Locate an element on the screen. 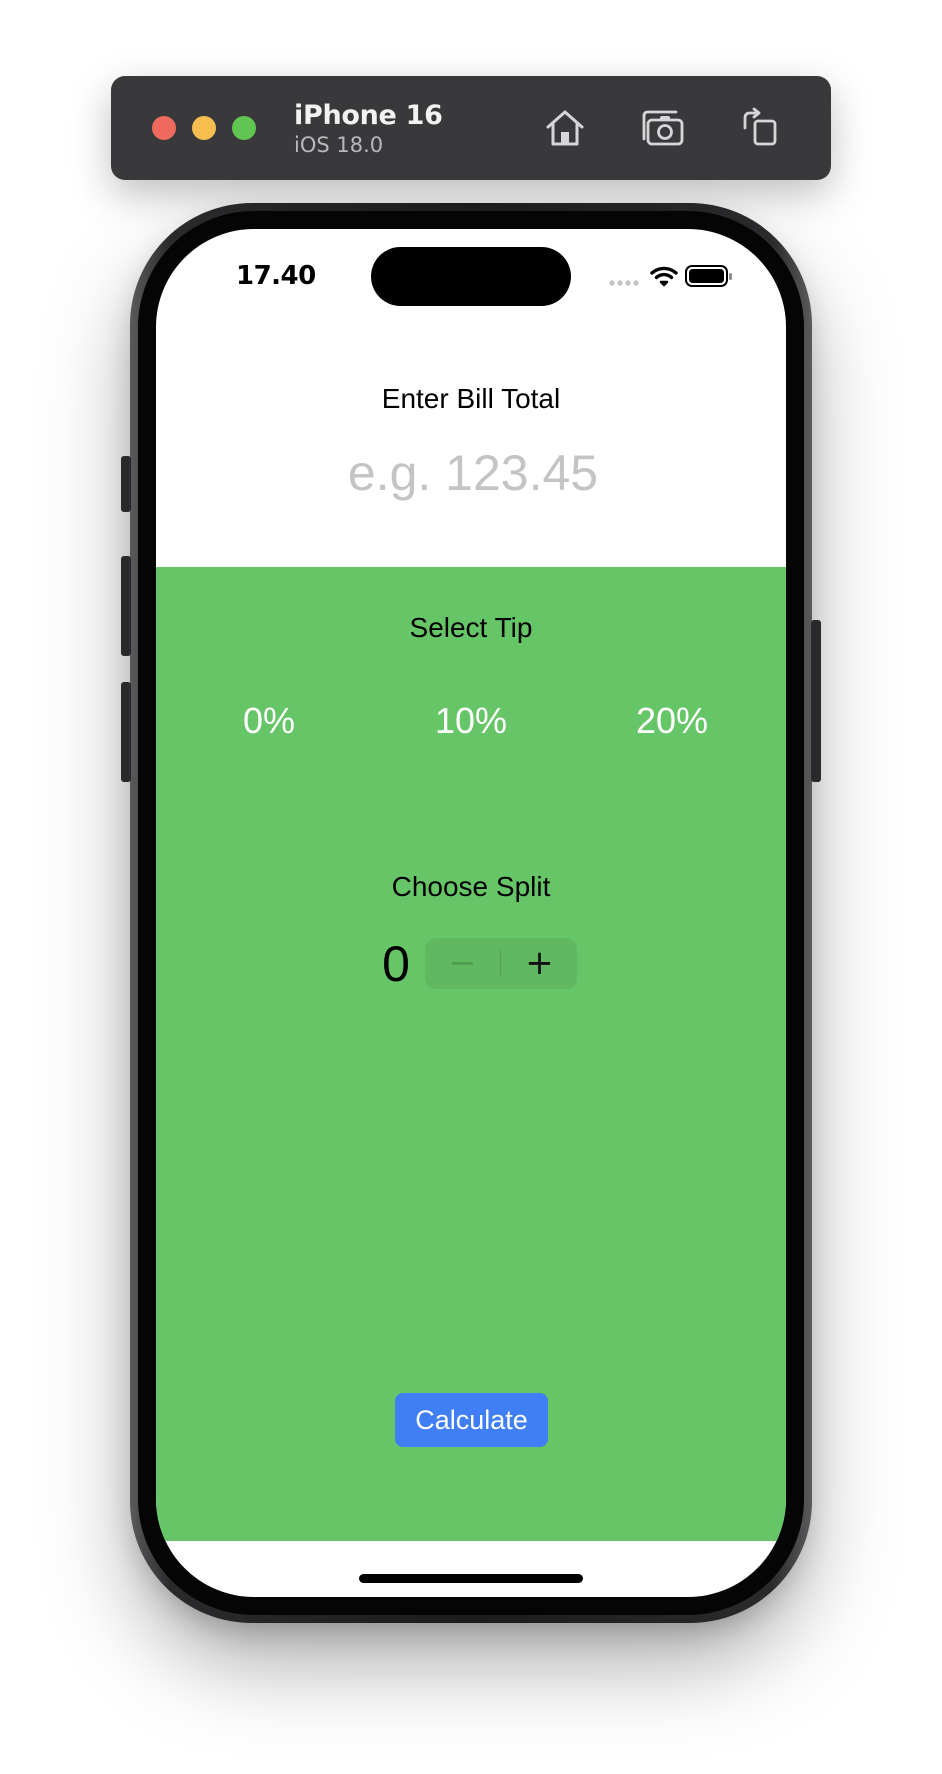 The height and width of the screenshot is (1774, 942). wifi-icon is located at coordinates (664, 276).